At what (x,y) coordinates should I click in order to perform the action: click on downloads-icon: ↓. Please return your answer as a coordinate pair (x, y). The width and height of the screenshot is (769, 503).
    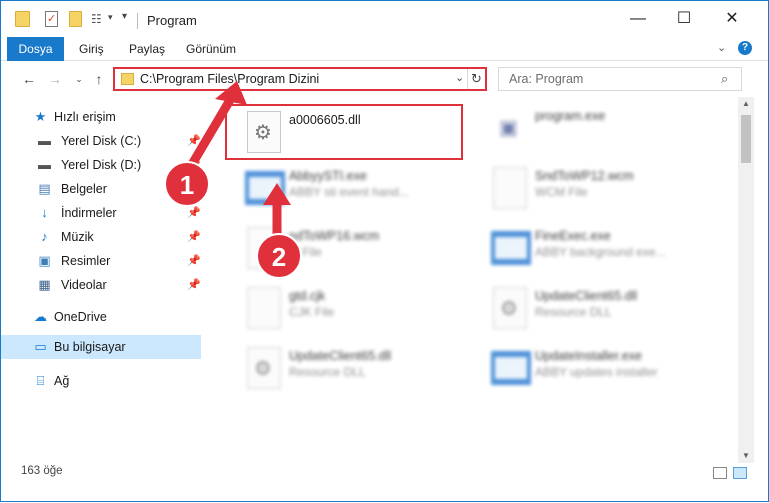
    Looking at the image, I should click on (44, 212).